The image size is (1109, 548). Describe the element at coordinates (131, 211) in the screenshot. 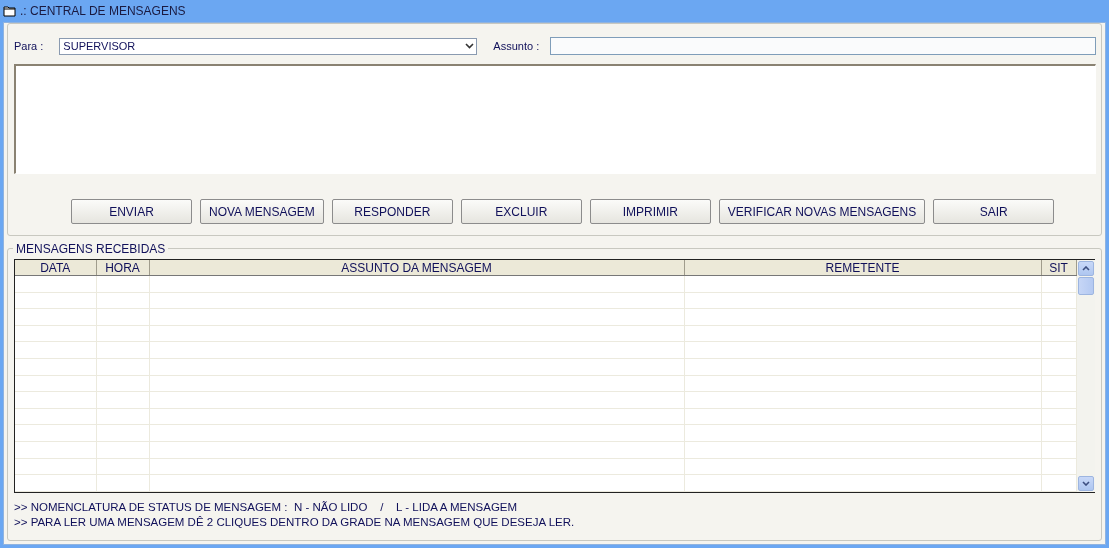

I see `action-button: ENVIAR` at that location.